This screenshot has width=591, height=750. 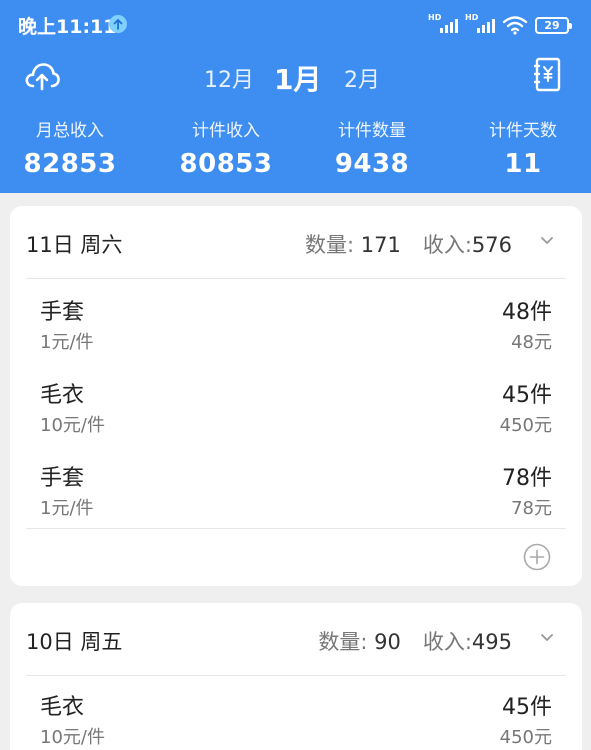 What do you see at coordinates (491, 245) in the screenshot?
I see `income-value: 576` at bounding box center [491, 245].